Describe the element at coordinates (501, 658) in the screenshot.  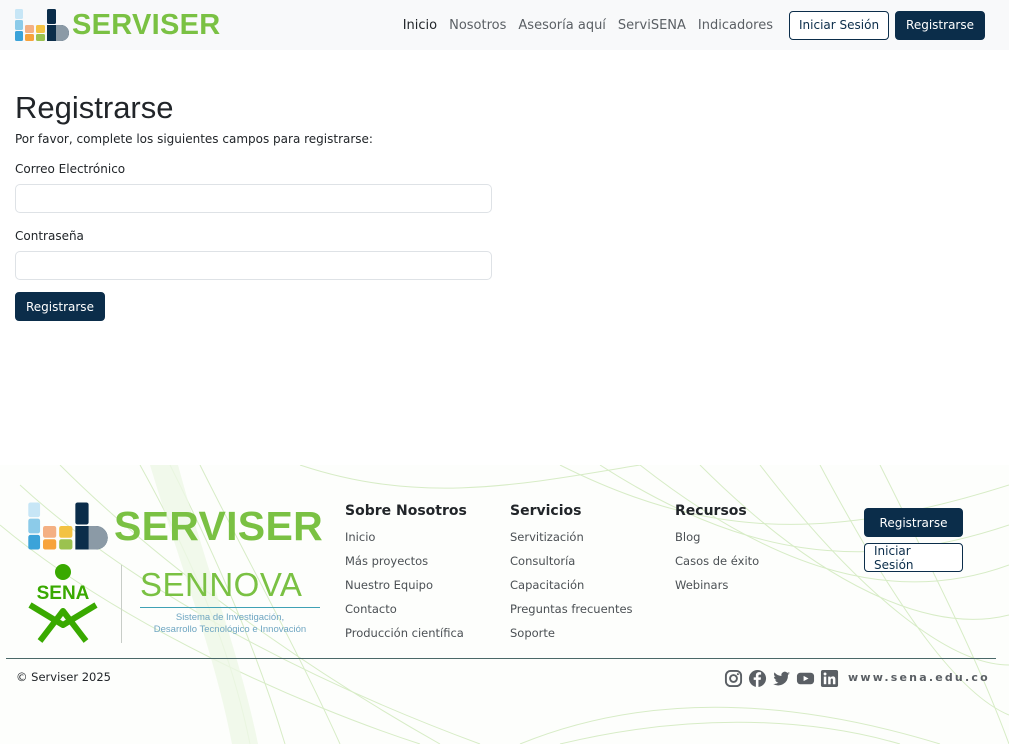
I see `footer-divider` at that location.